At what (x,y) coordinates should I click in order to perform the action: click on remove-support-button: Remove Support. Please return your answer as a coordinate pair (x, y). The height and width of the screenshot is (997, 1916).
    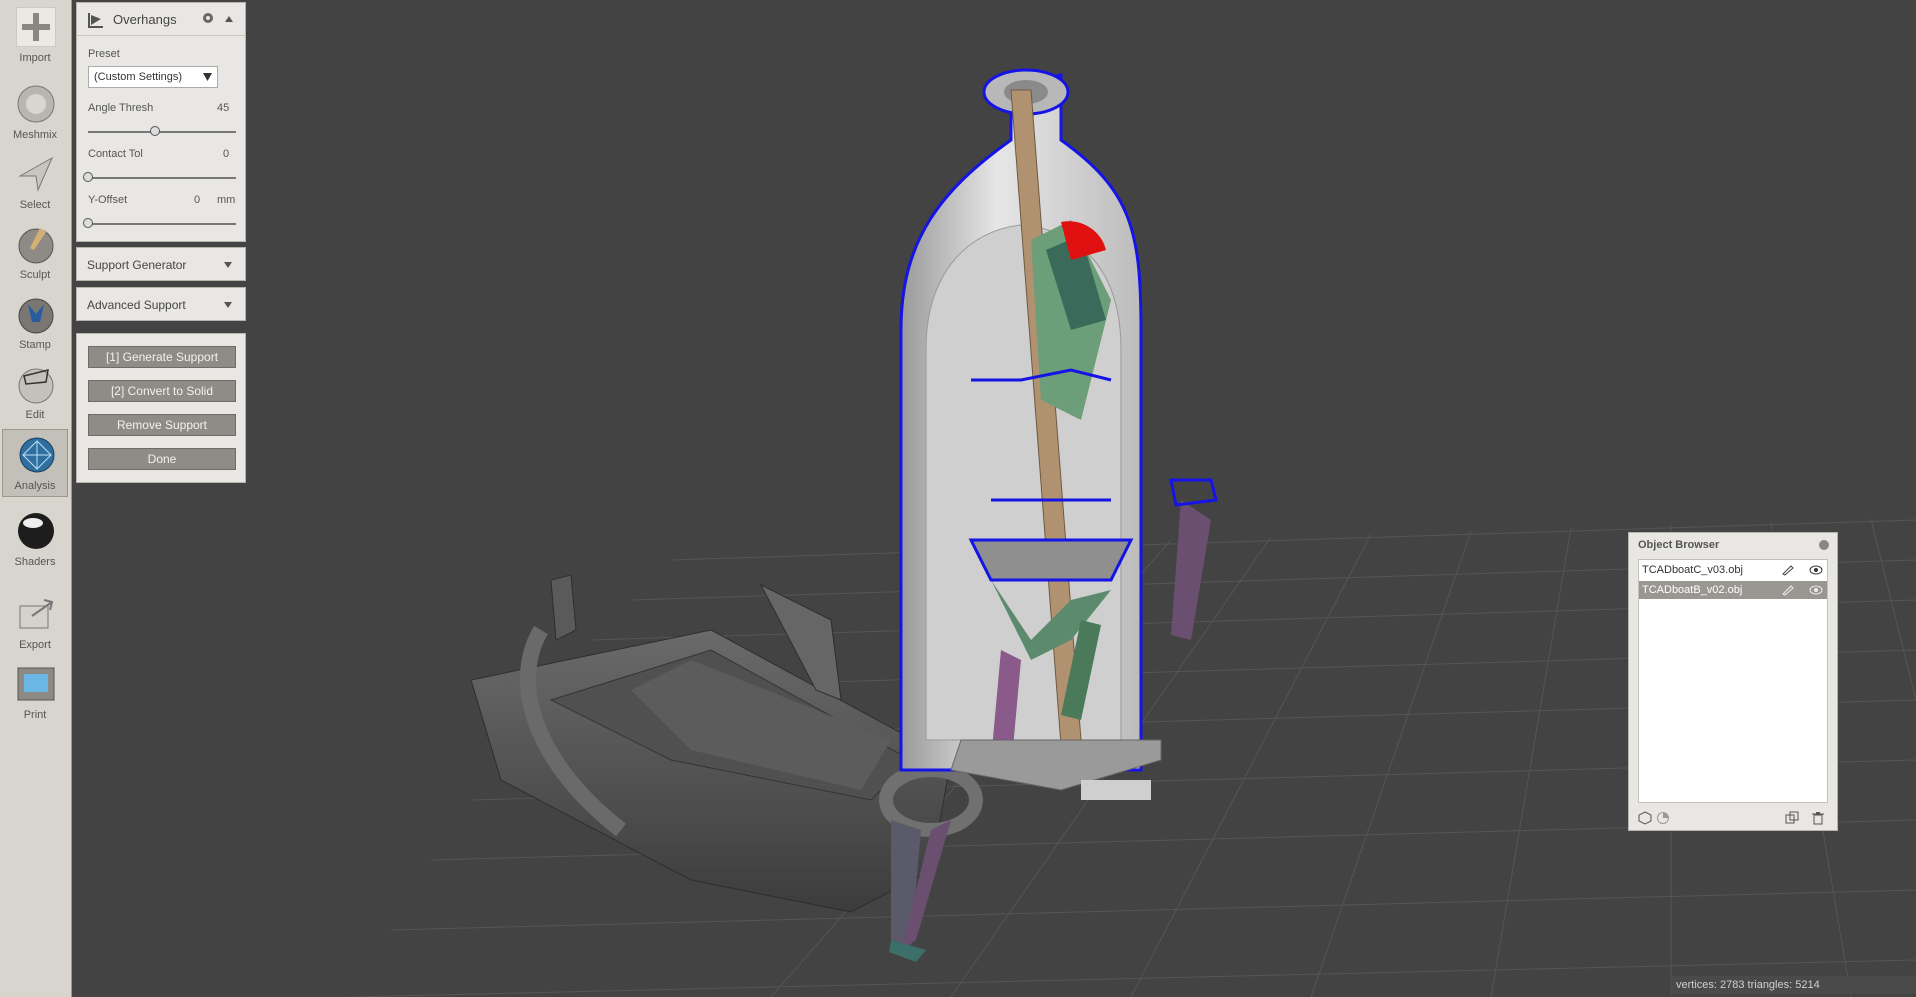
    Looking at the image, I should click on (162, 425).